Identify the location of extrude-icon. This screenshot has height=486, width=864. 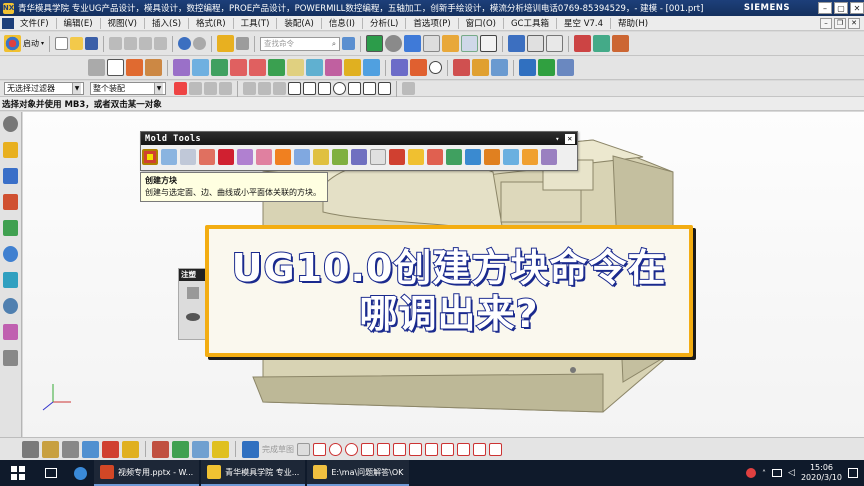
(115, 67).